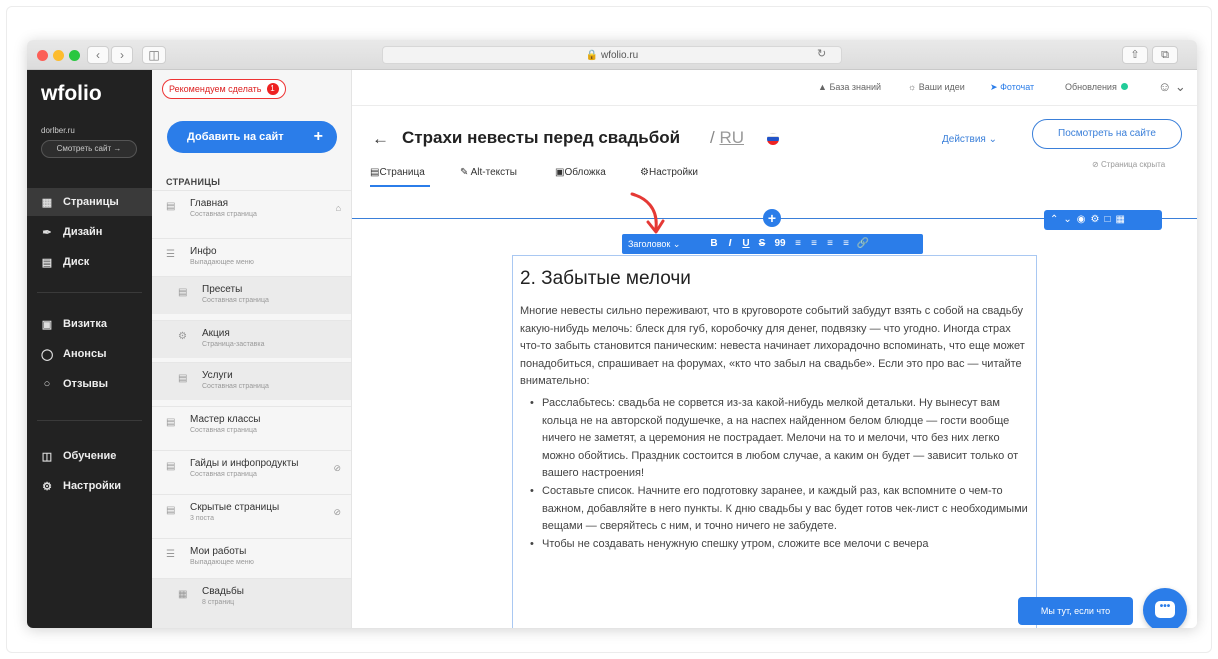 The width and height of the screenshot is (1218, 659). Describe the element at coordinates (397, 172) in the screenshot. I see `tab-page: ▤Страница` at that location.